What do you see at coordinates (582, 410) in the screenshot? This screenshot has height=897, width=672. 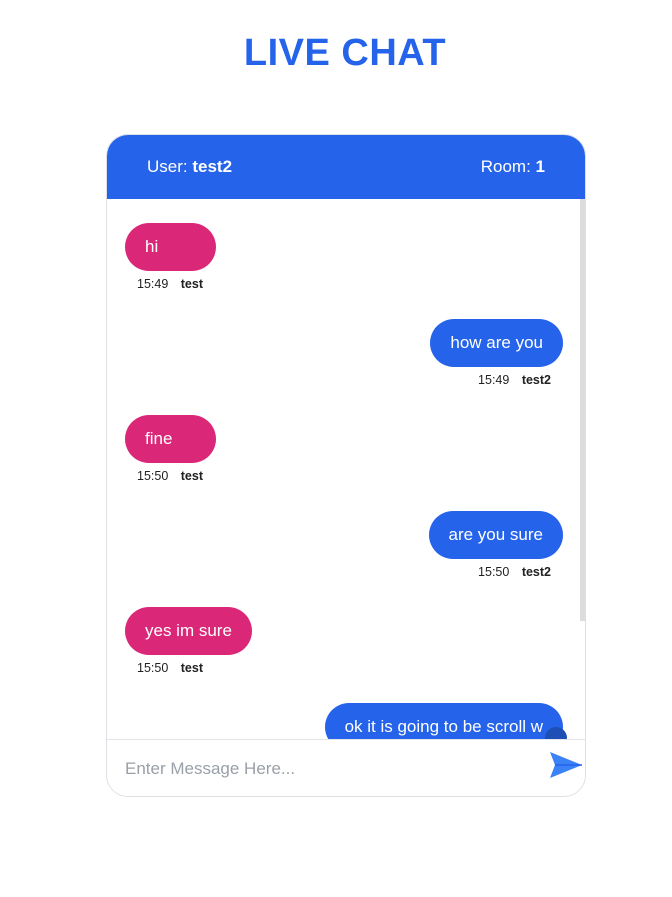 I see `scrollbar-thumb` at bounding box center [582, 410].